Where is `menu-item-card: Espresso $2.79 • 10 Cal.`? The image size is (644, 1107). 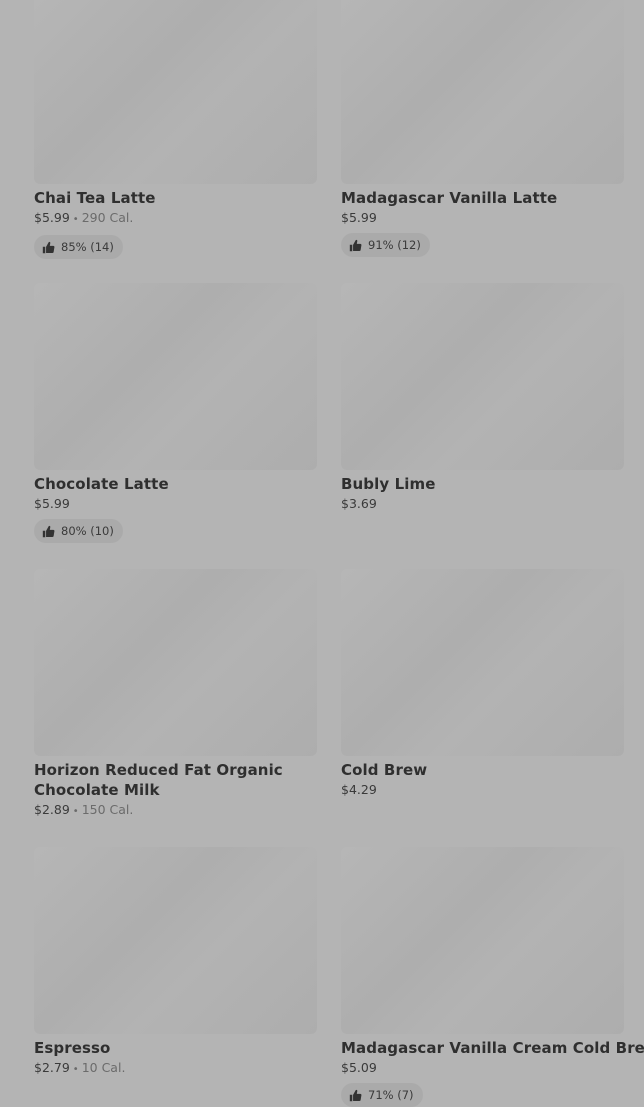
menu-item-card: Espresso $2.79 • 10 Cal. is located at coordinates (175, 963).